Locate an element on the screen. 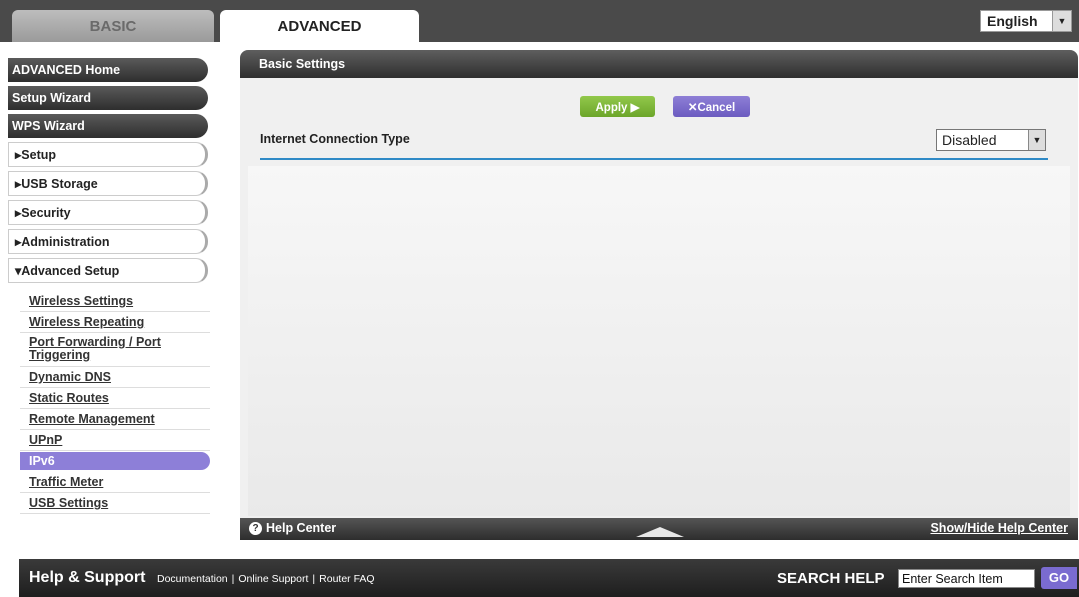 This screenshot has height=597, width=1079. online-support-link: Online Support is located at coordinates (273, 579).